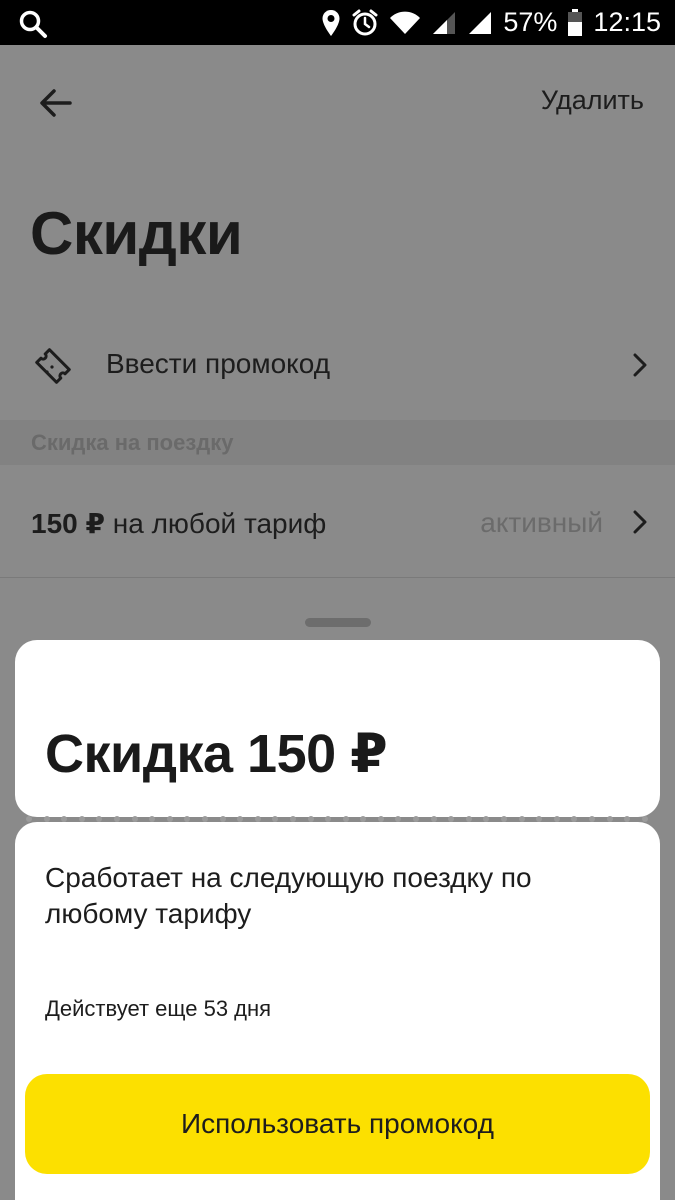 The image size is (675, 1200). I want to click on clock: 12:15, so click(627, 22).